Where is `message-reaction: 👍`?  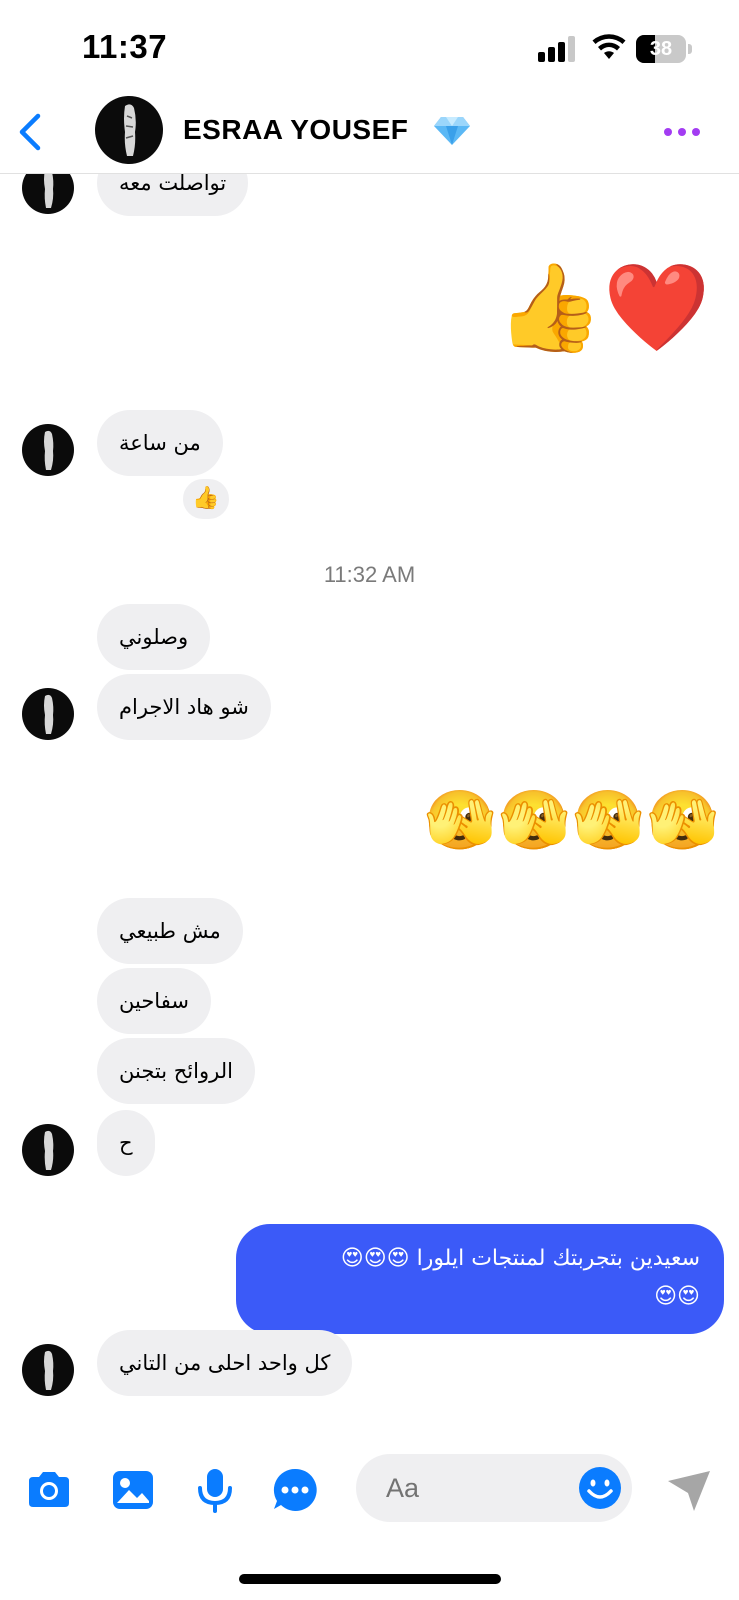
message-reaction: 👍 is located at coordinates (206, 499).